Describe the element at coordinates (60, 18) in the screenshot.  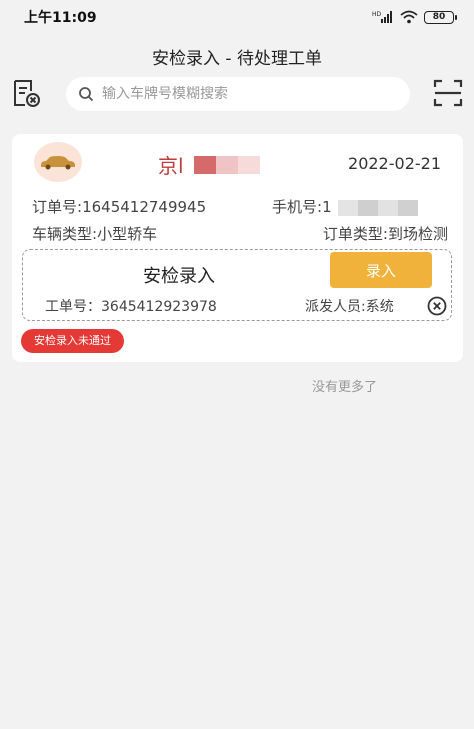
I see `status-time: 上午11:09` at that location.